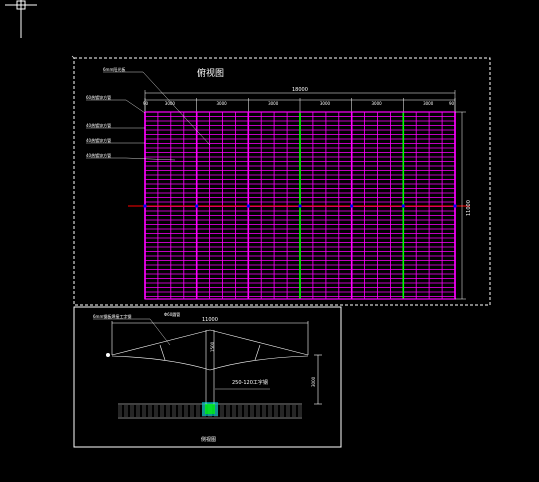 The image size is (539, 482). I want to click on total-width-label: 18000, so click(300, 90).